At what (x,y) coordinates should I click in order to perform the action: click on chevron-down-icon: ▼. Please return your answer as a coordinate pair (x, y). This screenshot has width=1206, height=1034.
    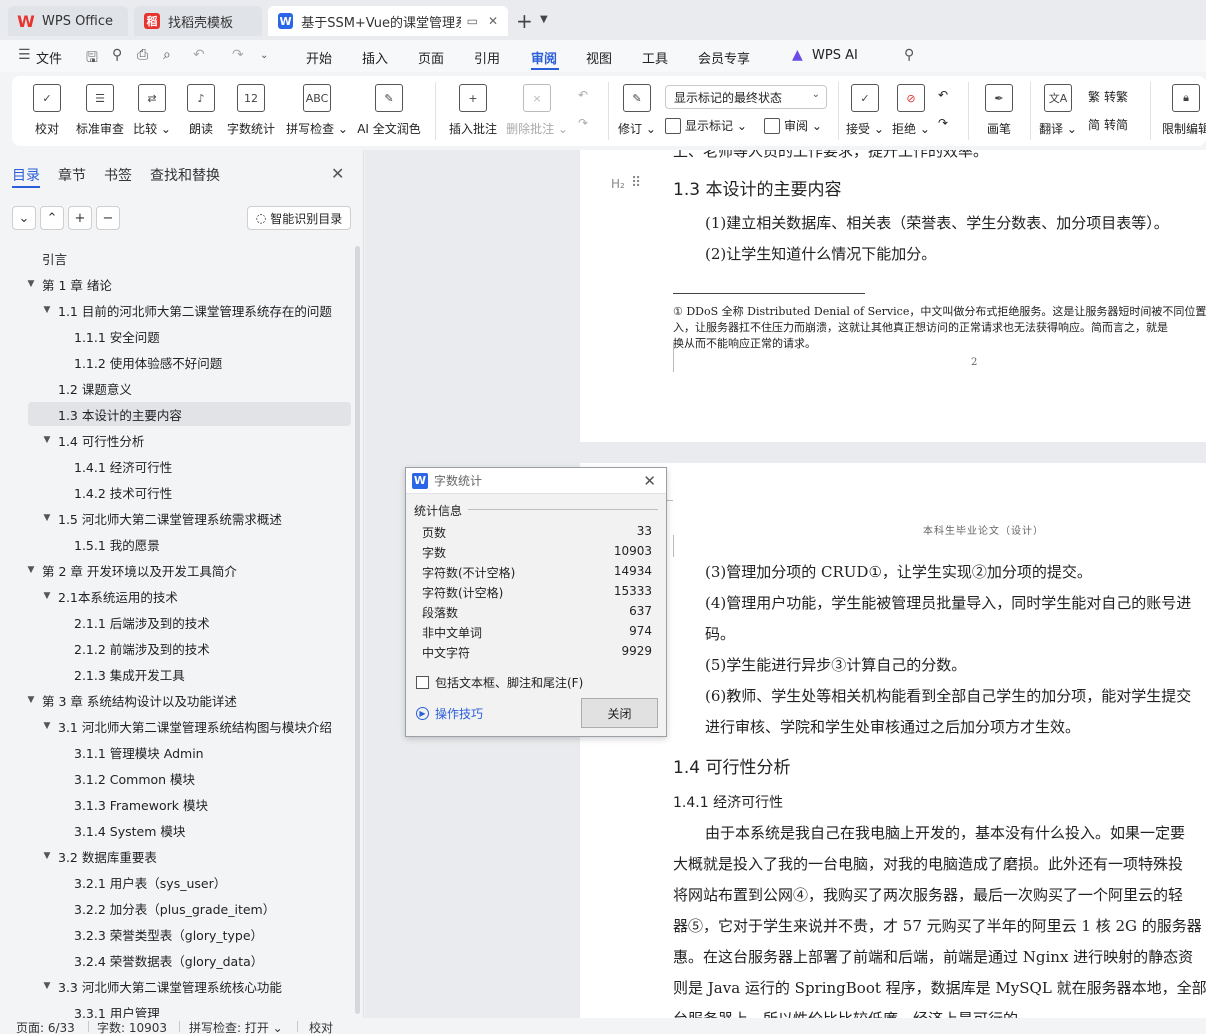
    Looking at the image, I should click on (544, 19).